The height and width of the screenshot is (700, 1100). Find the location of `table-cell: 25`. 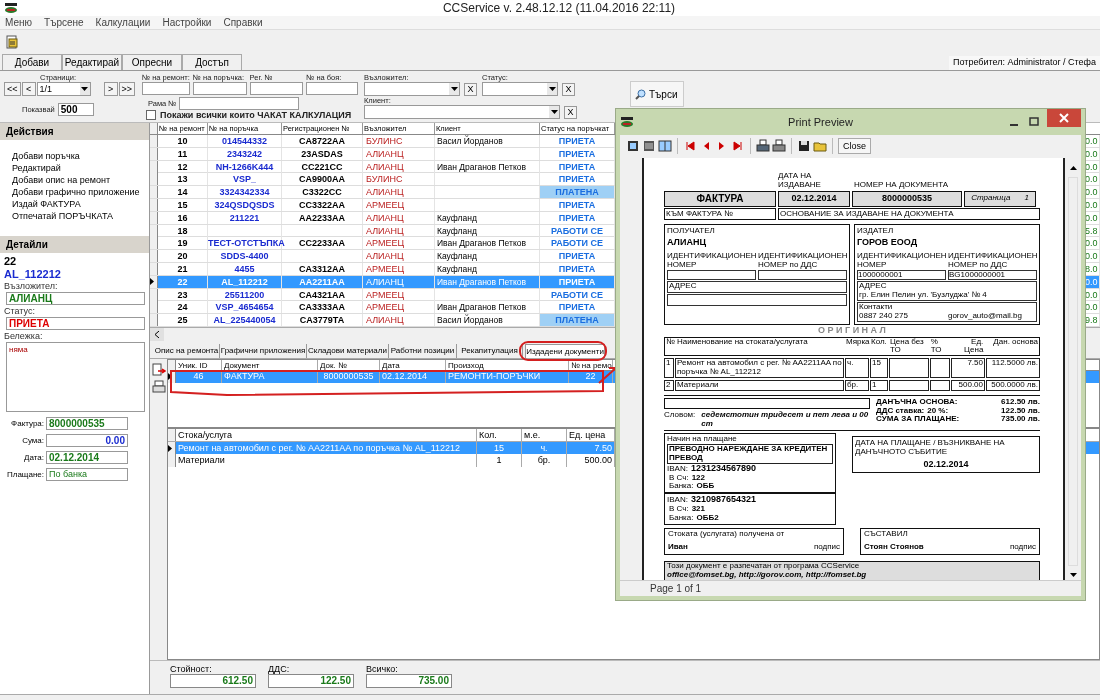

table-cell: 25 is located at coordinates (183, 320).